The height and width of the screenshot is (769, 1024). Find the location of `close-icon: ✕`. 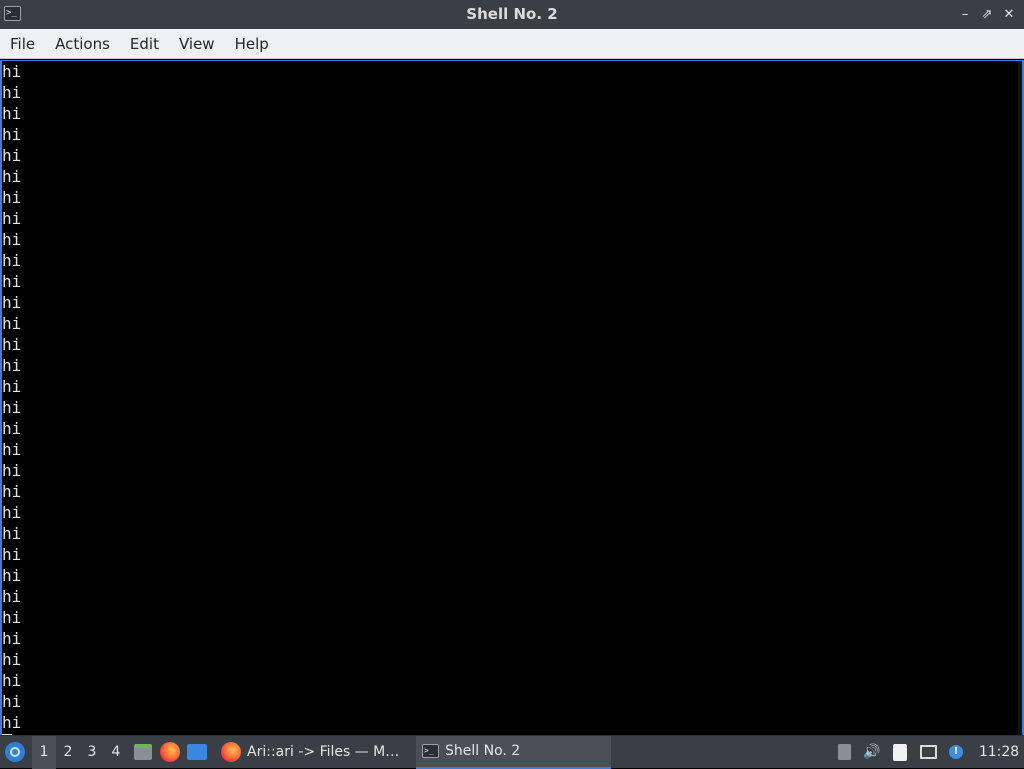

close-icon: ✕ is located at coordinates (1009, 15).